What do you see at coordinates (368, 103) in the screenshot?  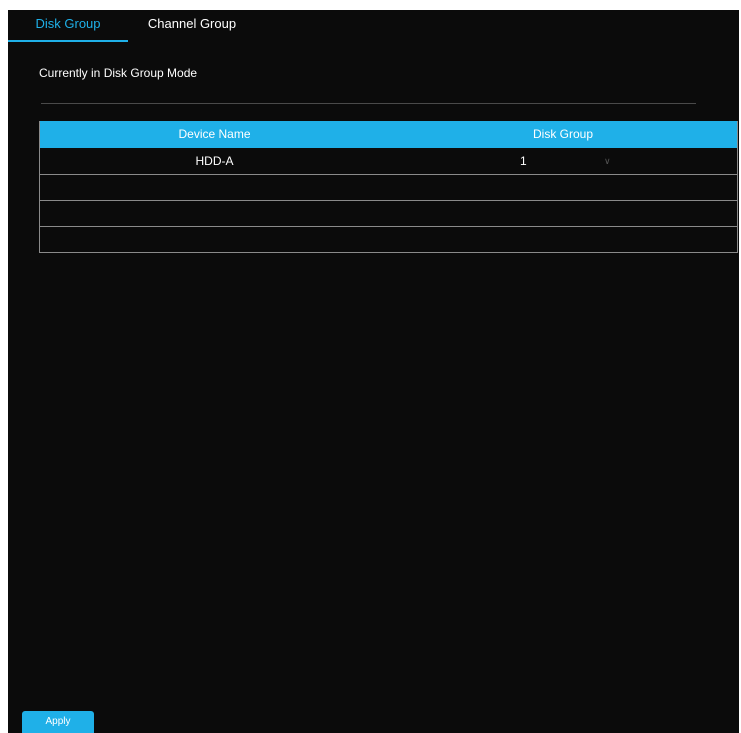 I see `divider` at bounding box center [368, 103].